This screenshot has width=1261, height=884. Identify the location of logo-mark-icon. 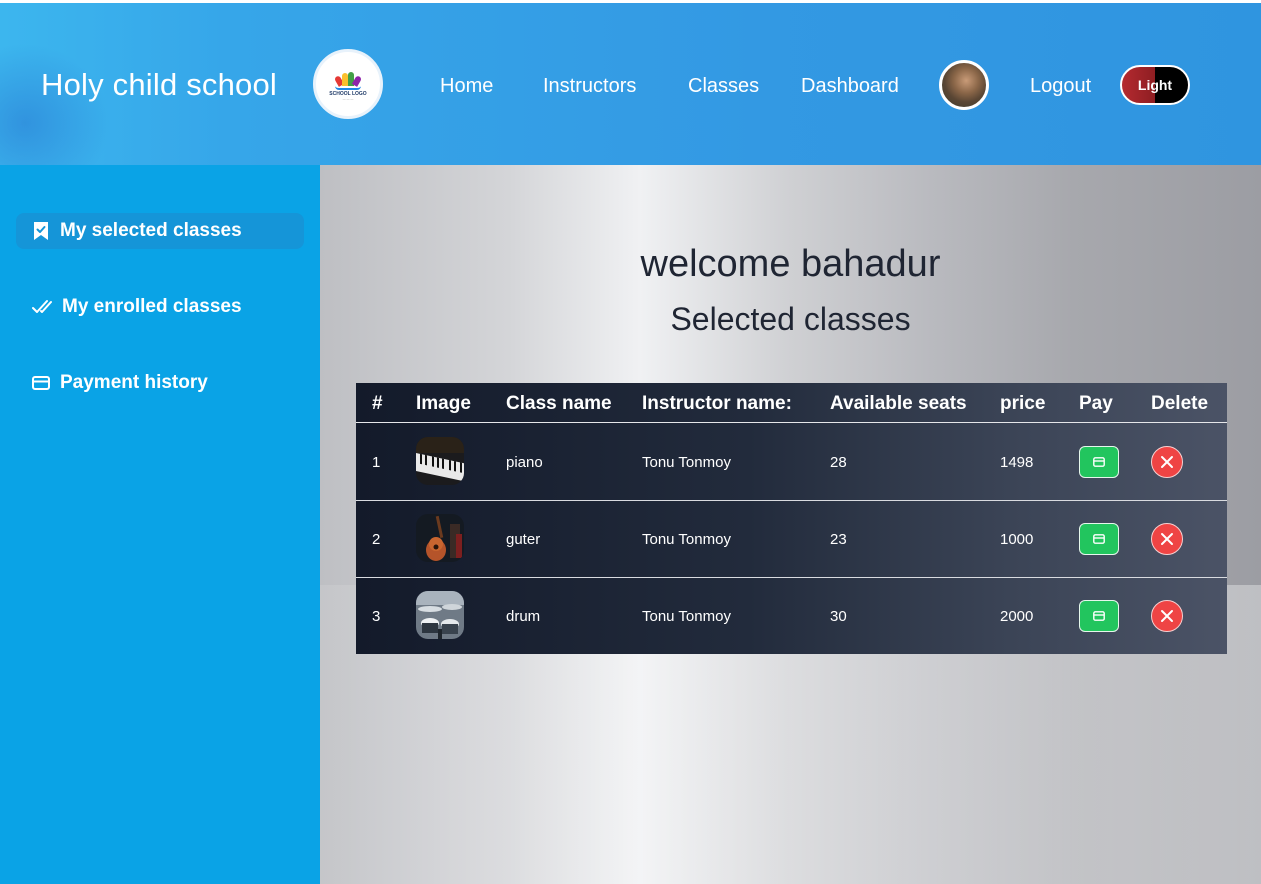
(348, 79).